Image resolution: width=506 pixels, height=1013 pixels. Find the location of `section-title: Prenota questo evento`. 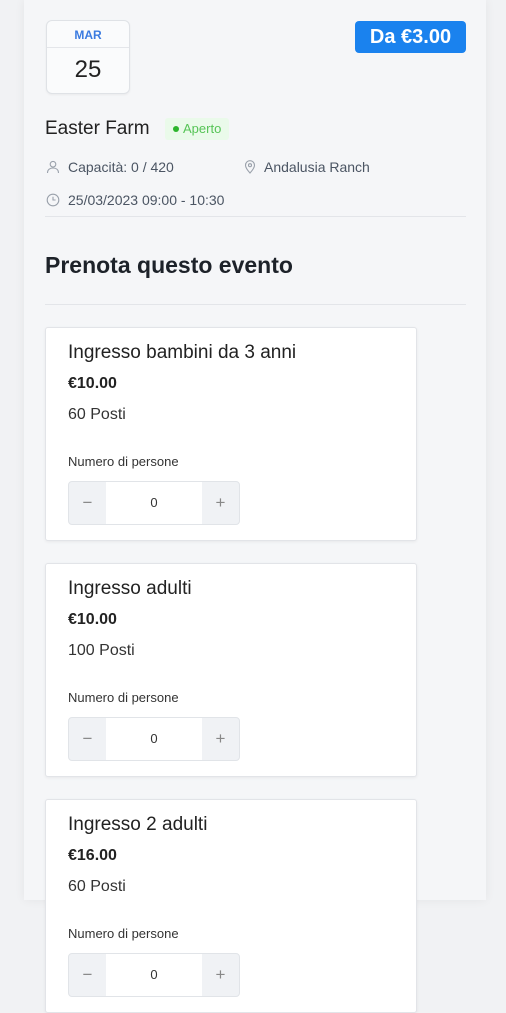

section-title: Prenota questo evento is located at coordinates (169, 265).